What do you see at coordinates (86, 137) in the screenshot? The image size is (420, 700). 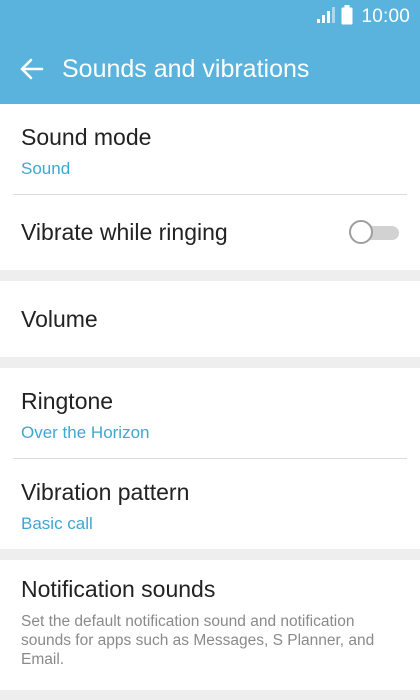 I see `sound-mode-label: Sound mode` at bounding box center [86, 137].